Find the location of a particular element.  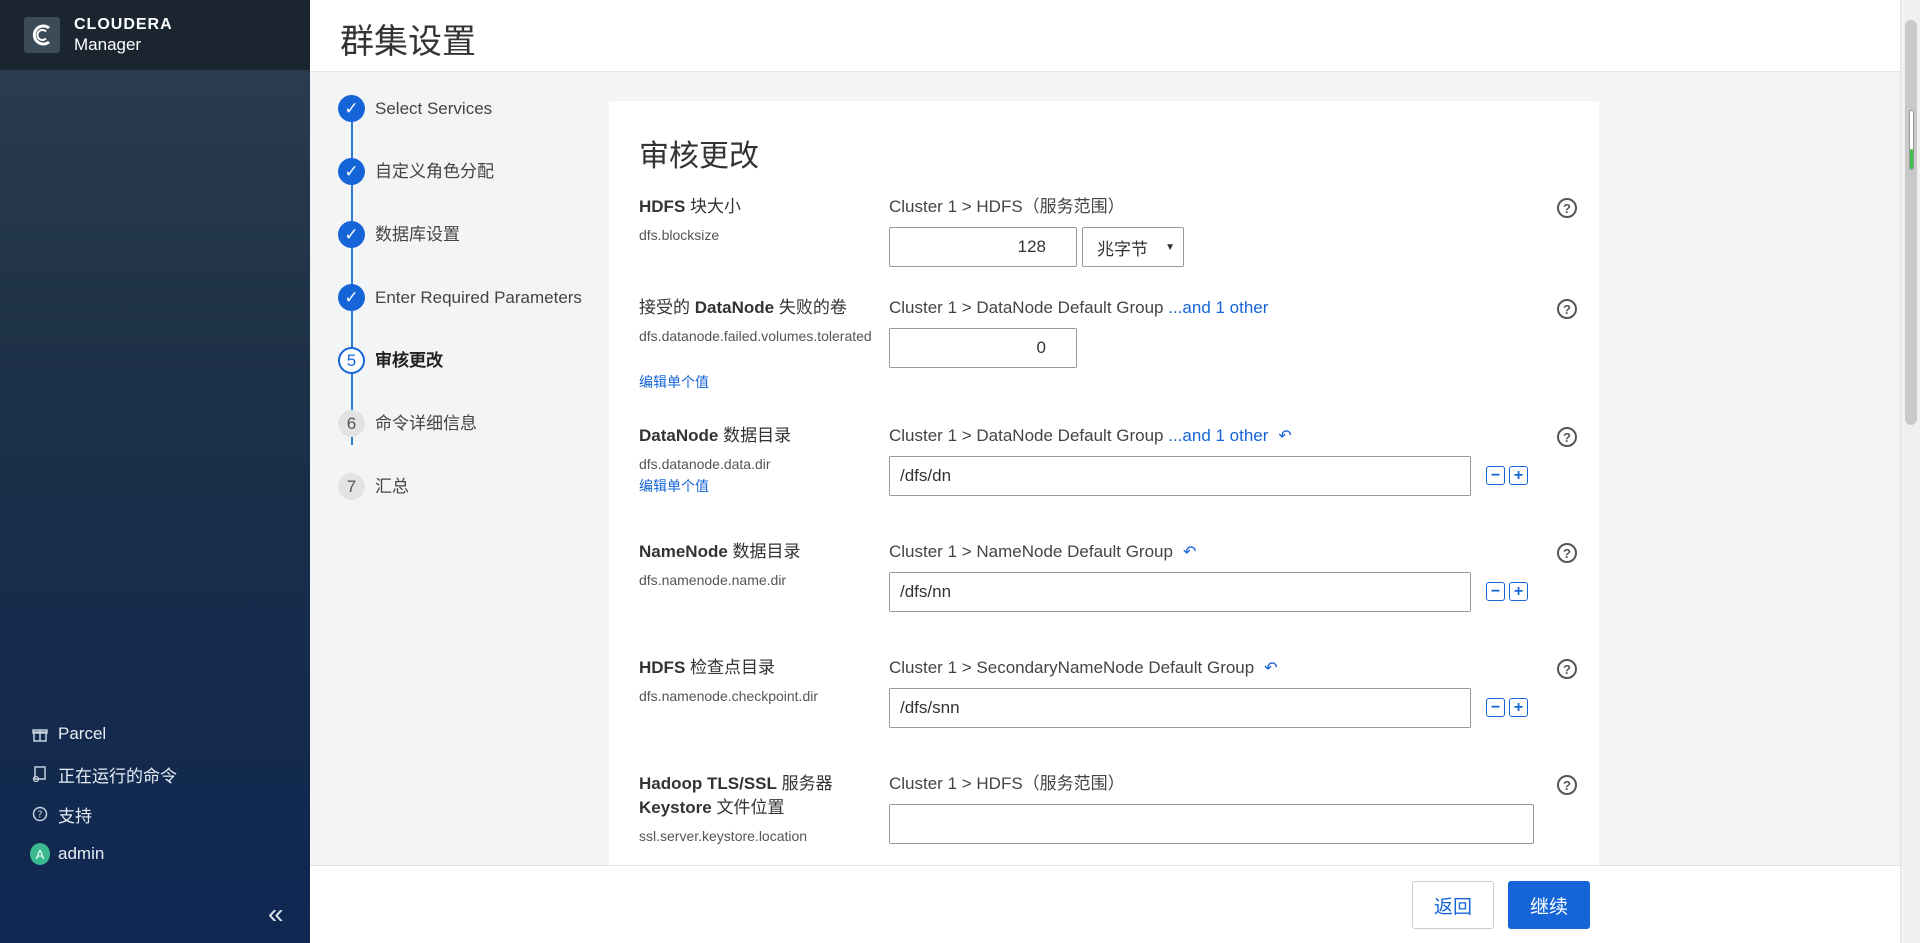

back-button: 返回 is located at coordinates (1453, 905).